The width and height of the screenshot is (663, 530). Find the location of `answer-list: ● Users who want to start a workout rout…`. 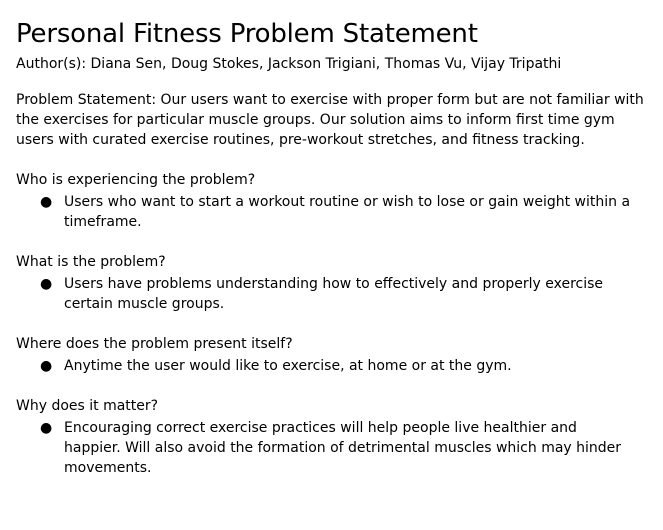

answer-list: ● Users who want to start a workout rout… is located at coordinates (336, 212).